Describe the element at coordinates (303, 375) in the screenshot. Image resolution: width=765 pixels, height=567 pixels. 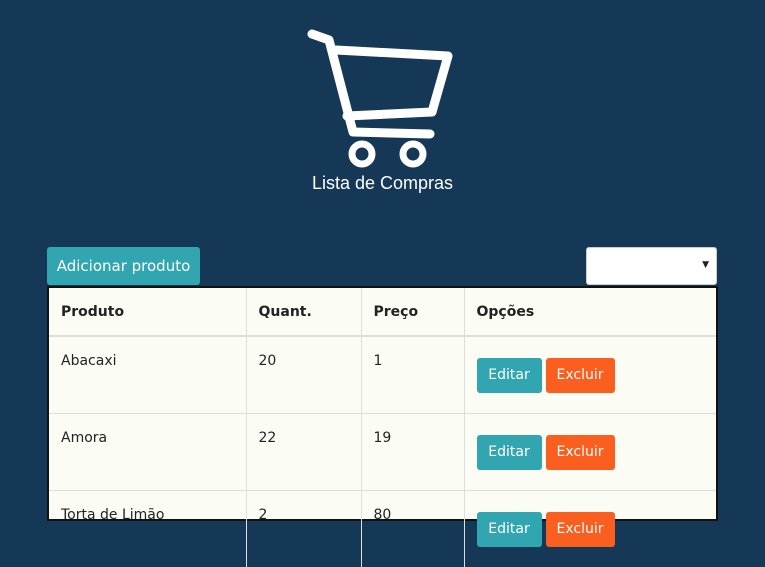
I see `cell-quant: 20` at that location.